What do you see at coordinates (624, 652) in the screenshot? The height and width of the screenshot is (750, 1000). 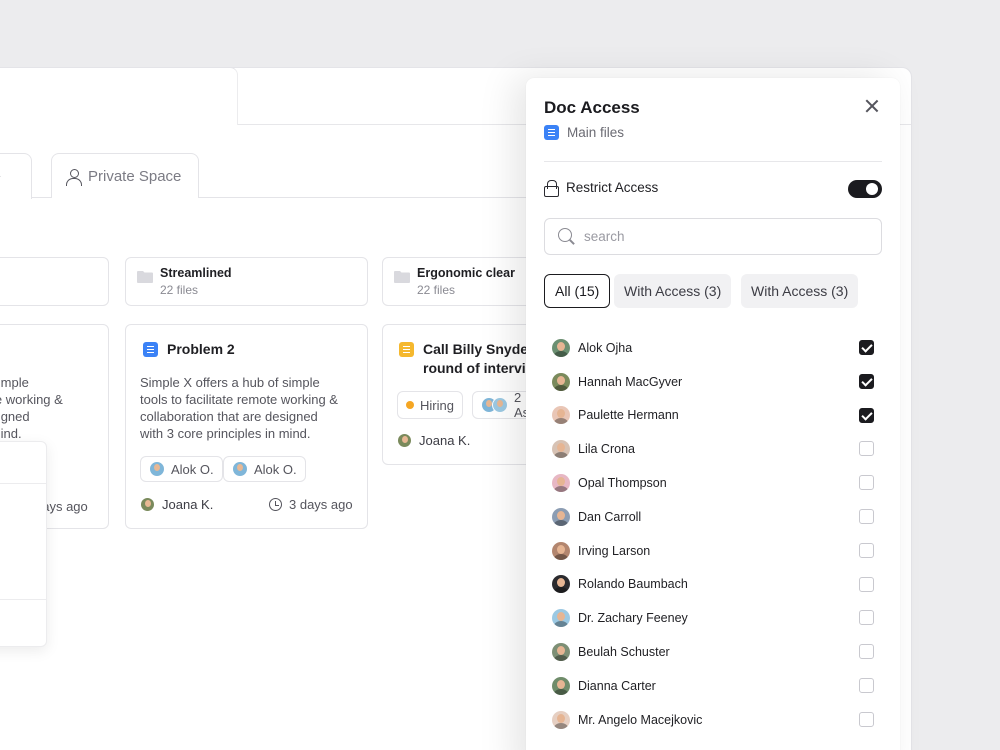 I see `person-name: Beulah Schuster` at bounding box center [624, 652].